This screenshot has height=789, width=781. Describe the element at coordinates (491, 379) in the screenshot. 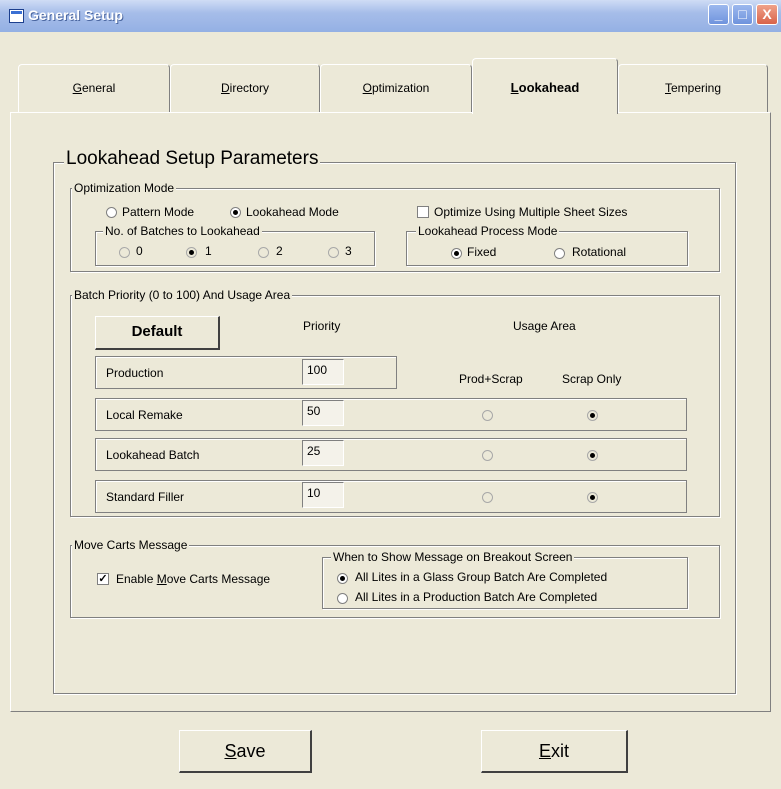

I see `prod-scrap-header: Prod+Scrap` at that location.